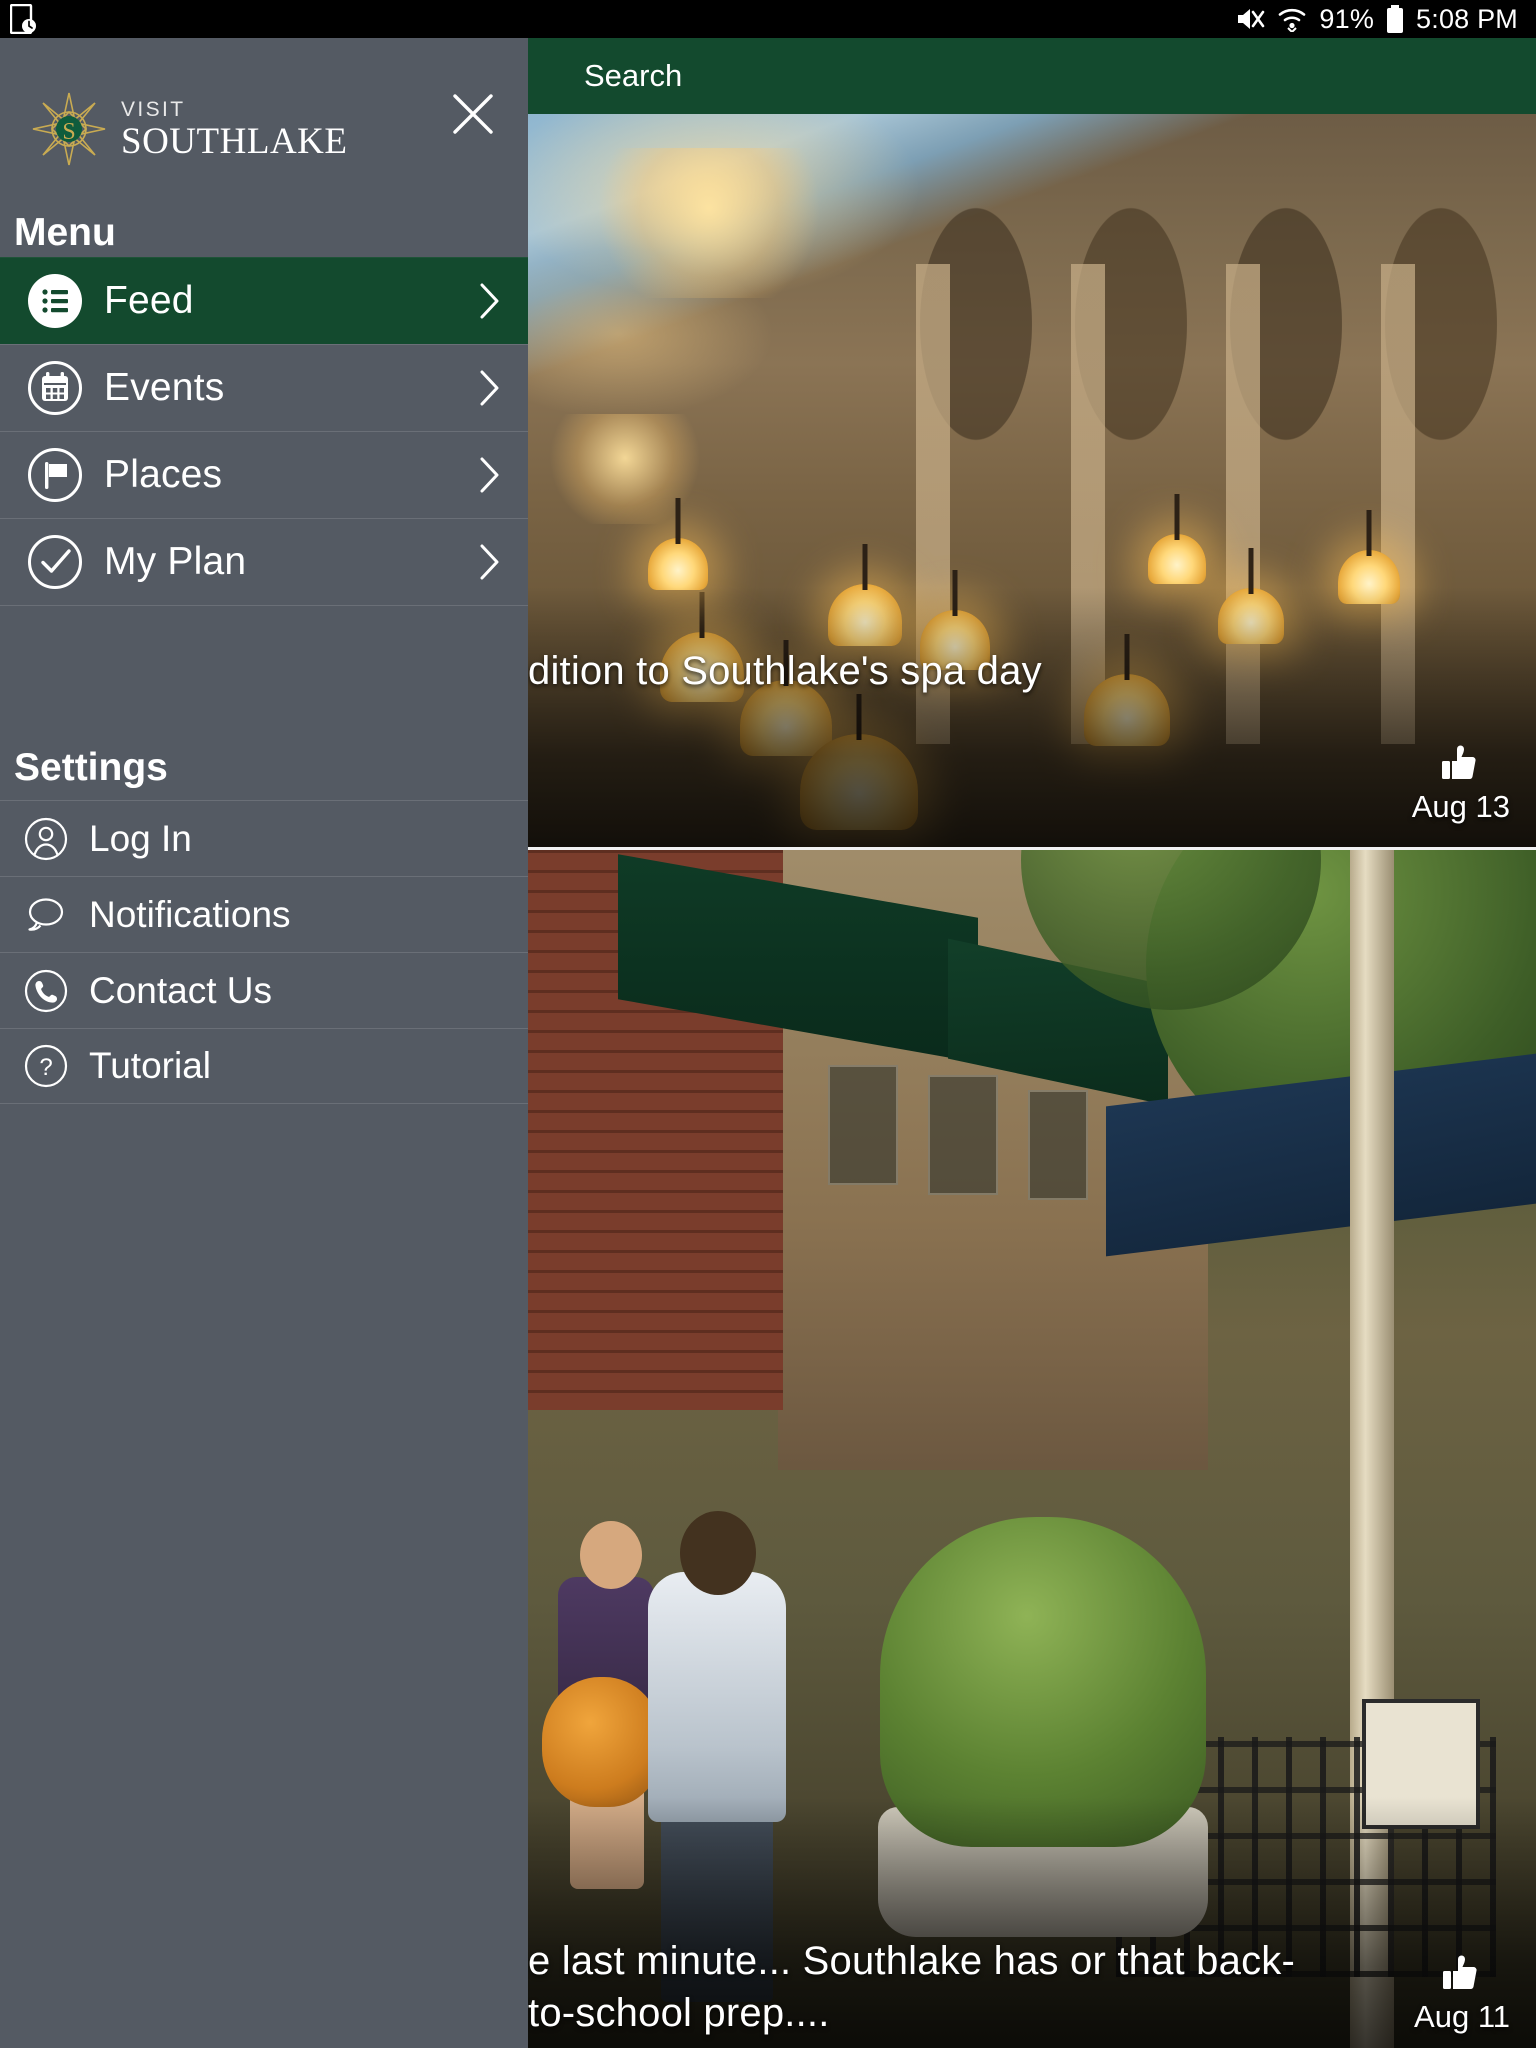 This screenshot has width=1536, height=2048. Describe the element at coordinates (264, 561) in the screenshot. I see `sidebar-item-my-plan: My Plan` at that location.